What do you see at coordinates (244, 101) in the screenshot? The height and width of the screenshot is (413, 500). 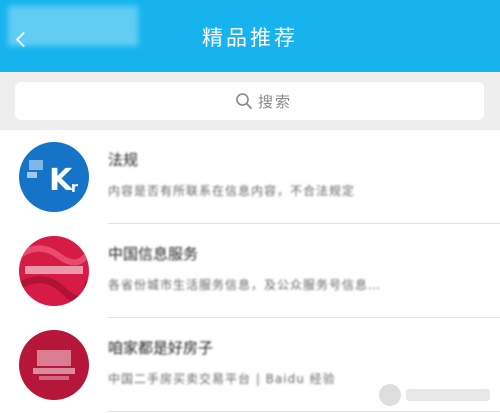 I see `search-icon` at bounding box center [244, 101].